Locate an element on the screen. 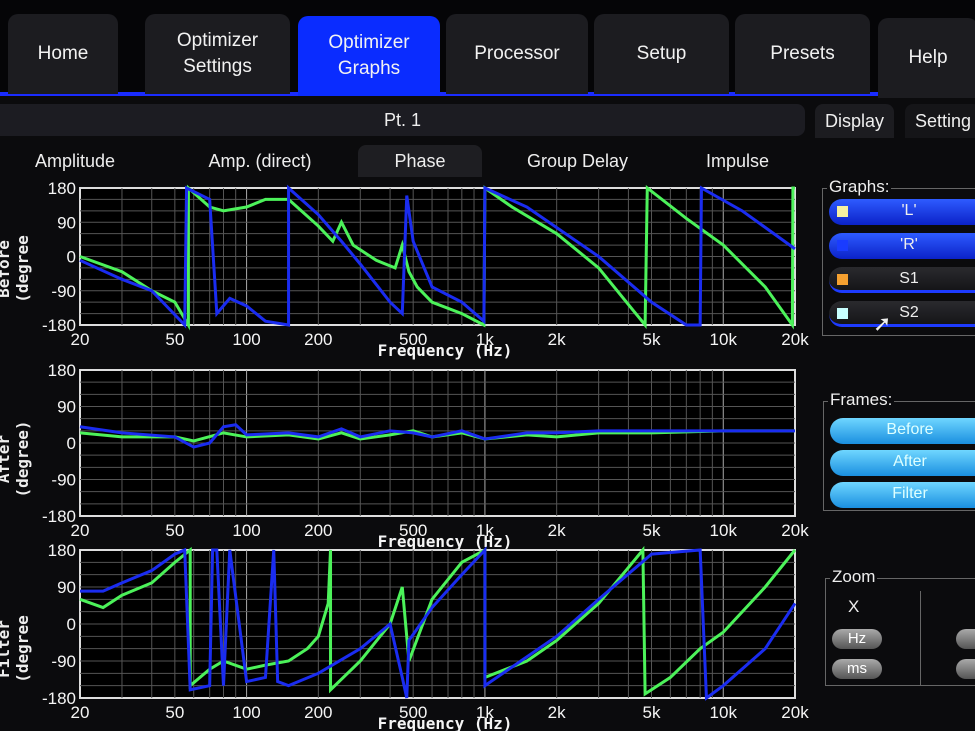 This screenshot has height=731, width=975. graph-toggle-s2: S2 is located at coordinates (902, 314).